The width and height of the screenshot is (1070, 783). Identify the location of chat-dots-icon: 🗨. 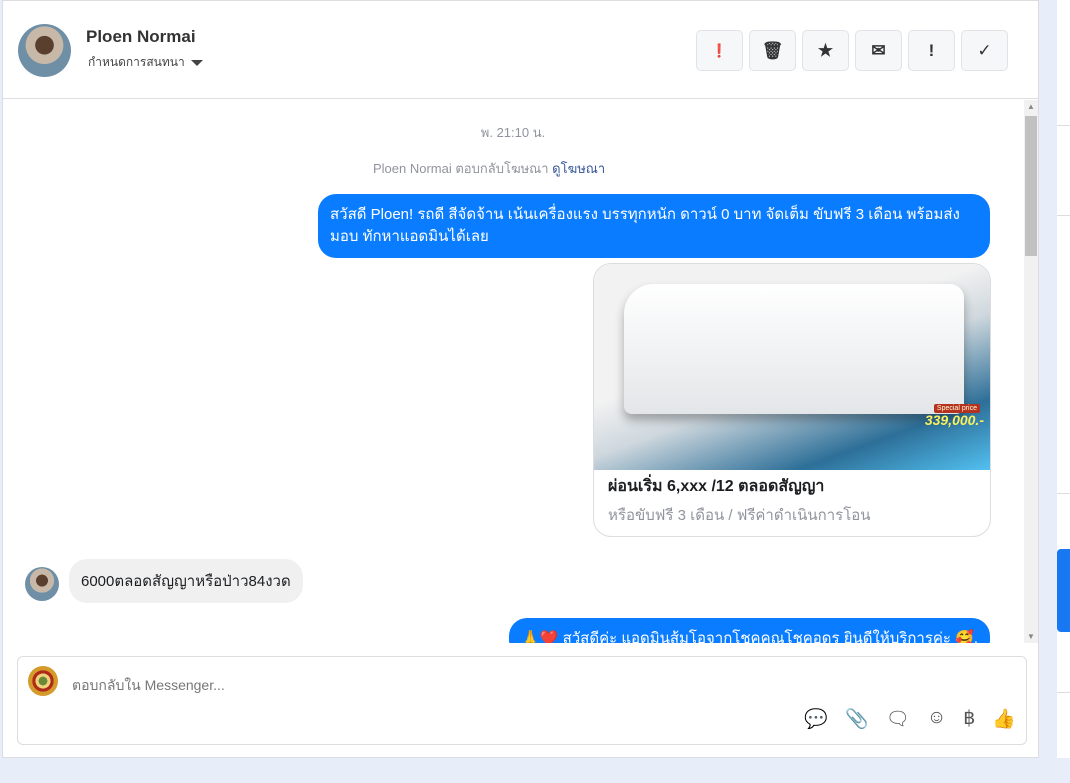
(898, 719).